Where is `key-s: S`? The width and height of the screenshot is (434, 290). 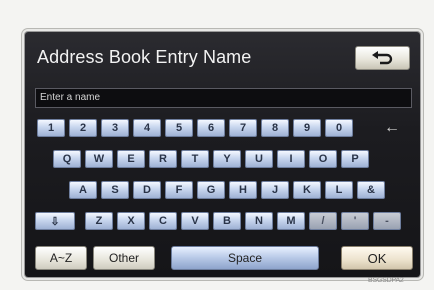 key-s: S is located at coordinates (115, 190).